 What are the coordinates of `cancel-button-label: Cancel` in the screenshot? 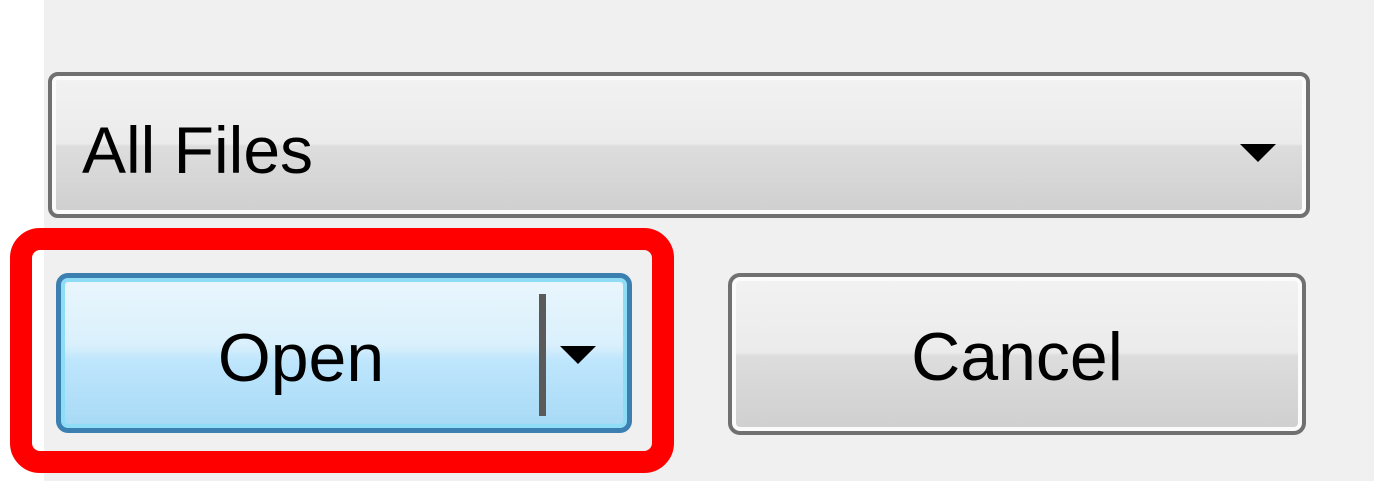 It's located at (1017, 357).